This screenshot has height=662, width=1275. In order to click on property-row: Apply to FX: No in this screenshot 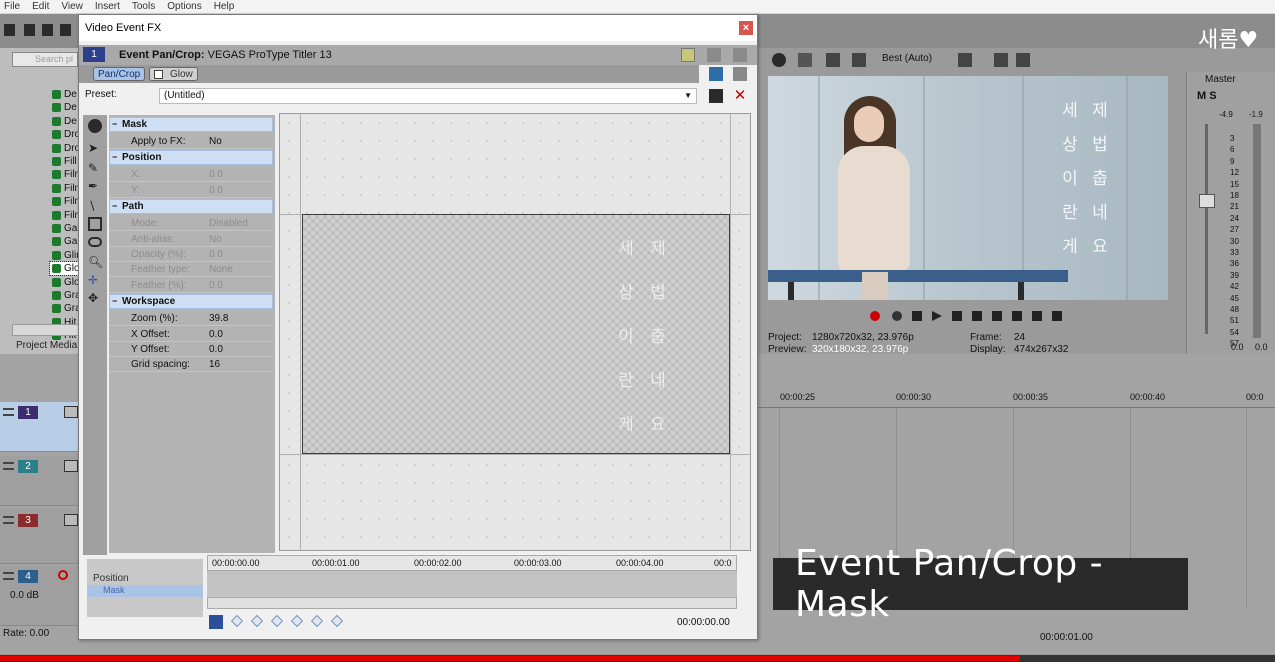, I will do `click(191, 141)`.